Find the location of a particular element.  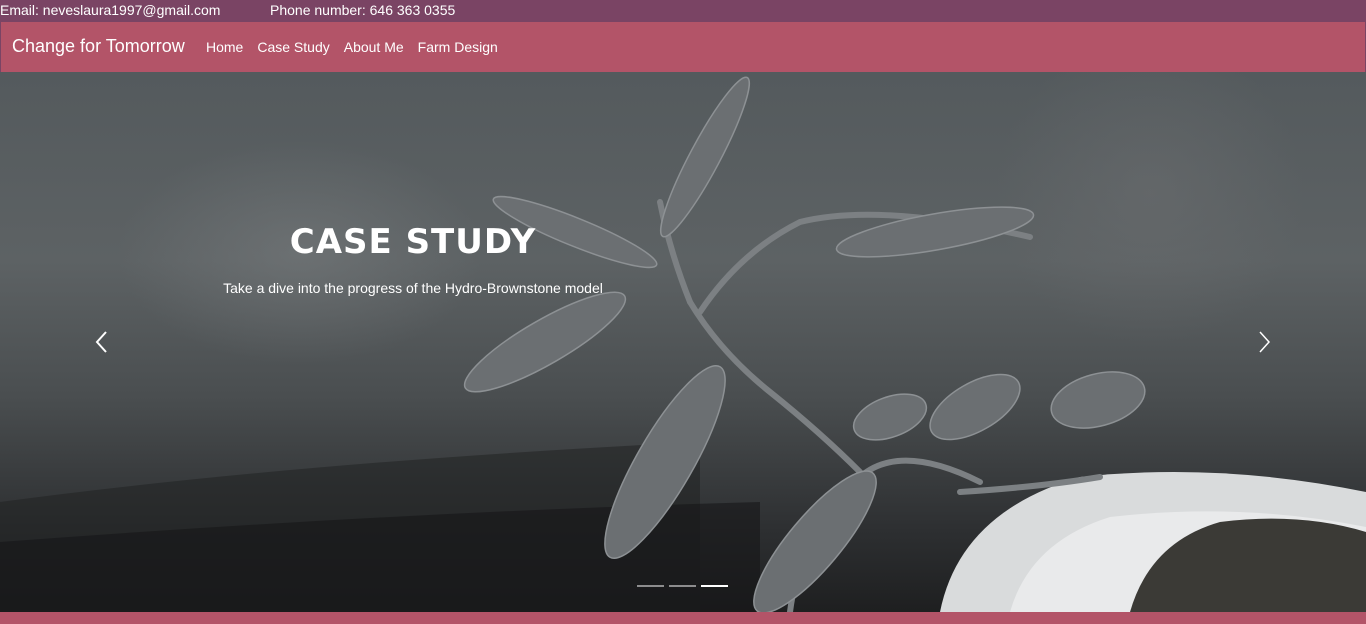

chevron-left-icon is located at coordinates (101, 342).